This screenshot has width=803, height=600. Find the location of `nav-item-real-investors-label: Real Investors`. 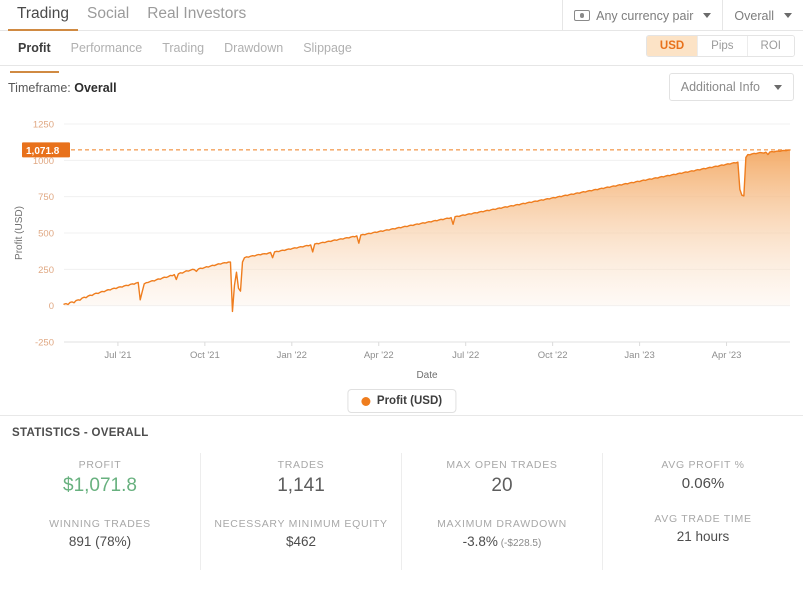

nav-item-real-investors-label: Real Investors is located at coordinates (197, 13).